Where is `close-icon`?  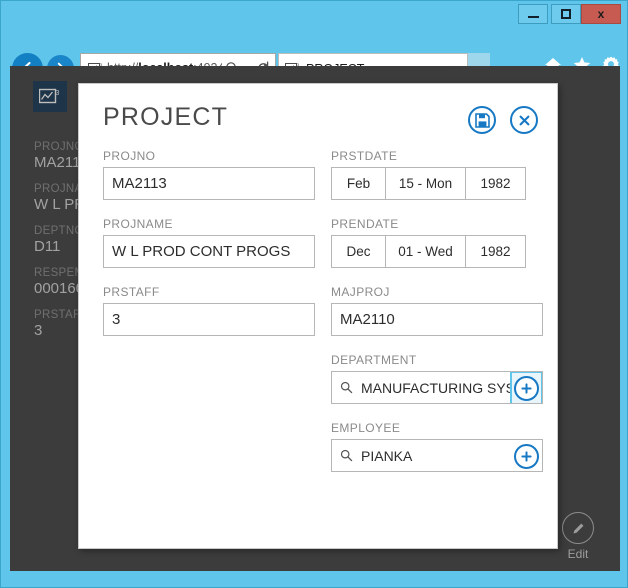
close-icon is located at coordinates (524, 120).